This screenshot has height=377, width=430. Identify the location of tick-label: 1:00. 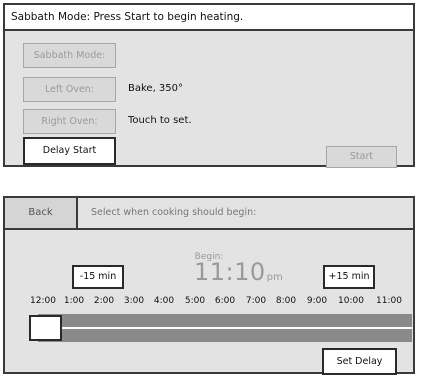
(74, 301).